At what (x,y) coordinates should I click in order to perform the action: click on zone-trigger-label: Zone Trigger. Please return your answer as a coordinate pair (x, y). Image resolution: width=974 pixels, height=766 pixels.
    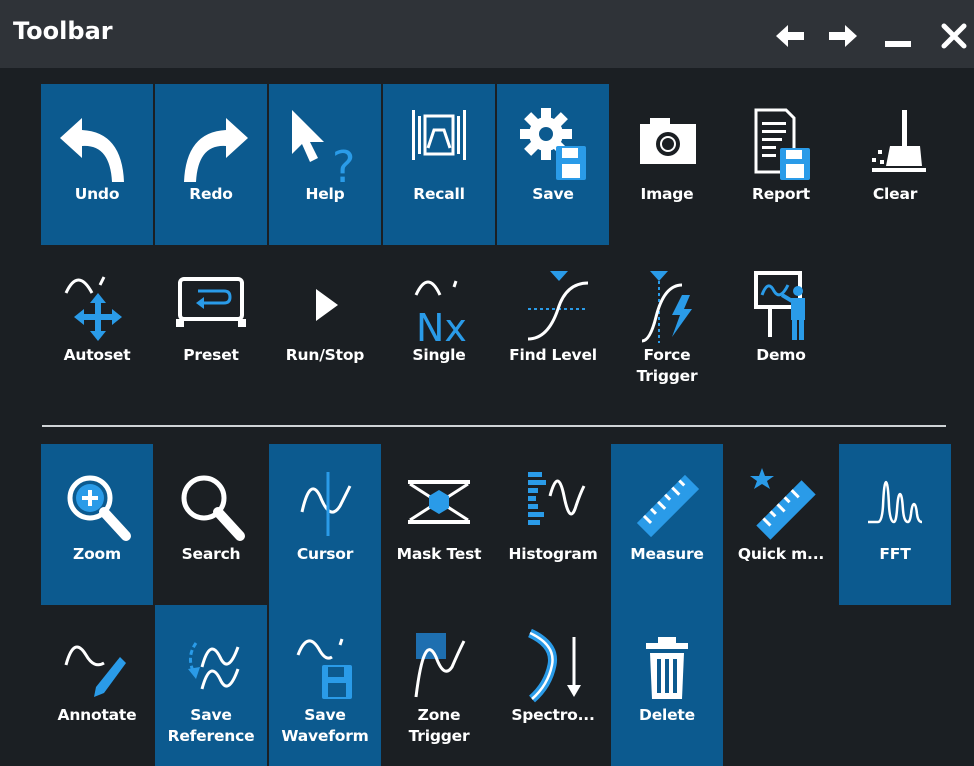
    Looking at the image, I should click on (439, 725).